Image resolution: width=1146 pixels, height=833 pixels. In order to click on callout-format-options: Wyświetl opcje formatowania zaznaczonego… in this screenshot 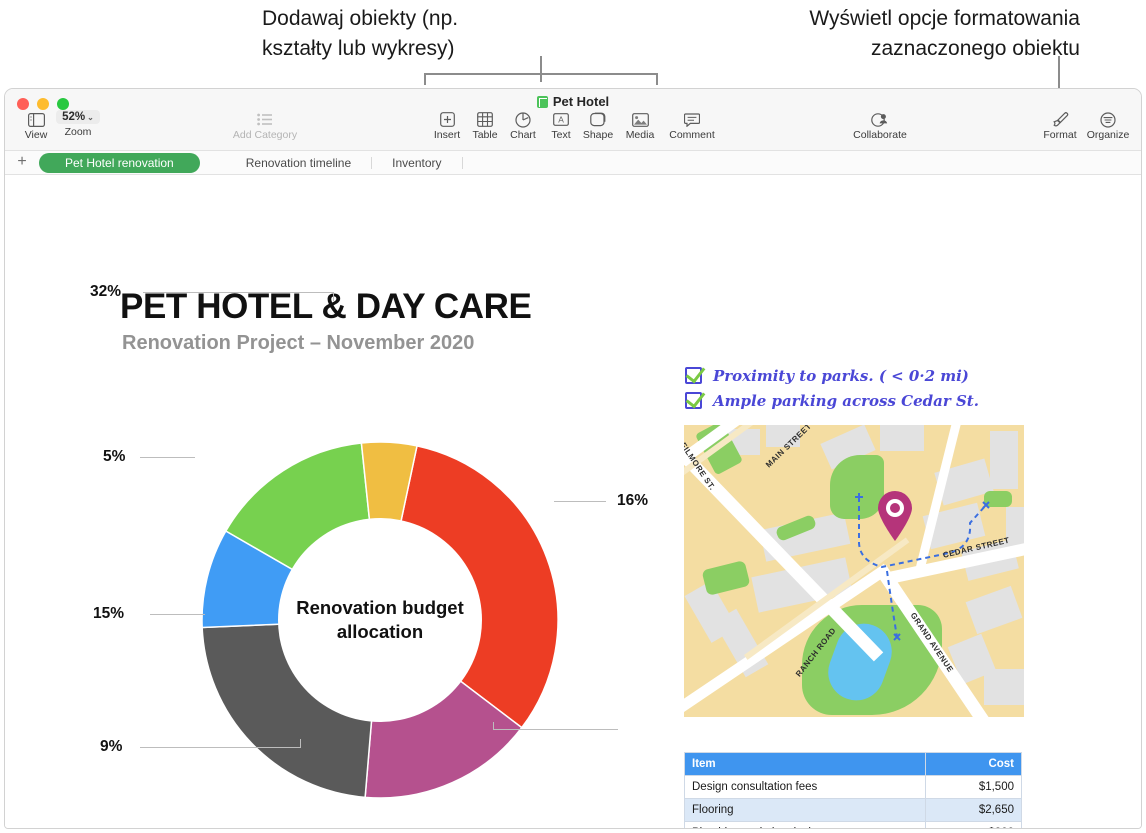, I will do `click(944, 33)`.